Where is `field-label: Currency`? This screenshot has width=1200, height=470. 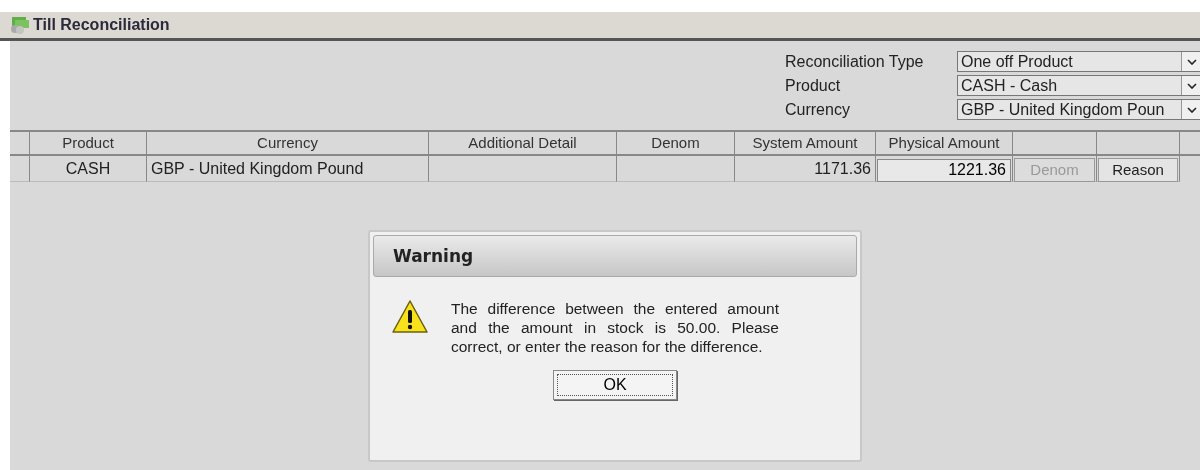 field-label: Currency is located at coordinates (818, 109).